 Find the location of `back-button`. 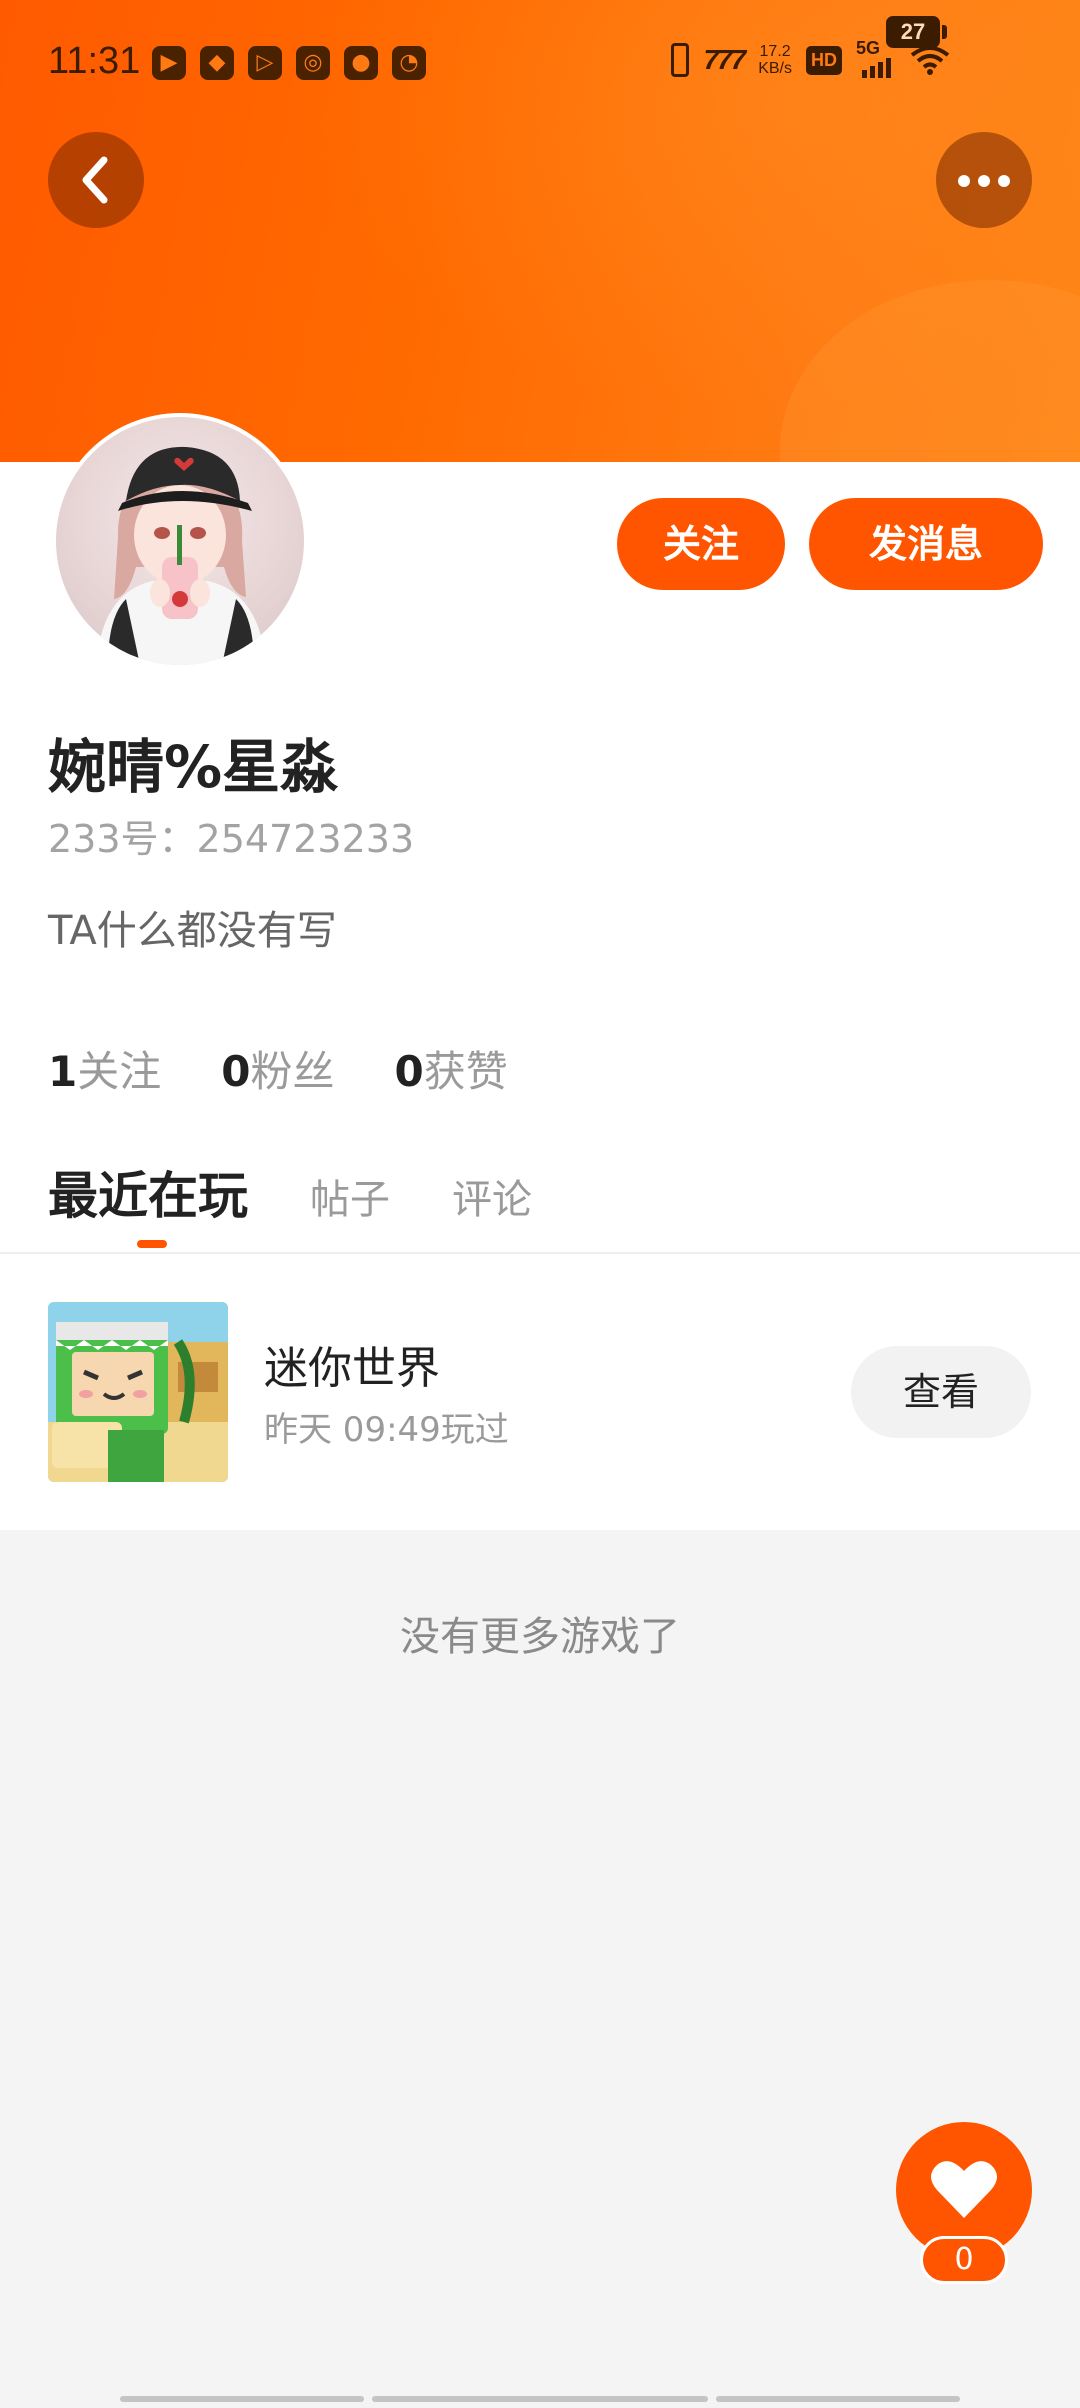

back-button is located at coordinates (96, 180).